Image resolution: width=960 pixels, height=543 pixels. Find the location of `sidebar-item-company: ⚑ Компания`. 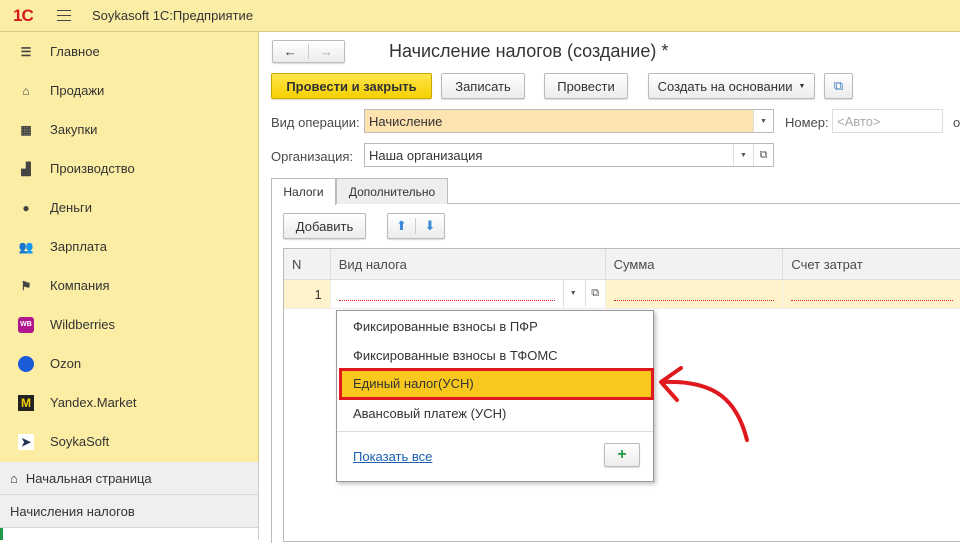

sidebar-item-company: ⚑ Компания is located at coordinates (129, 285).